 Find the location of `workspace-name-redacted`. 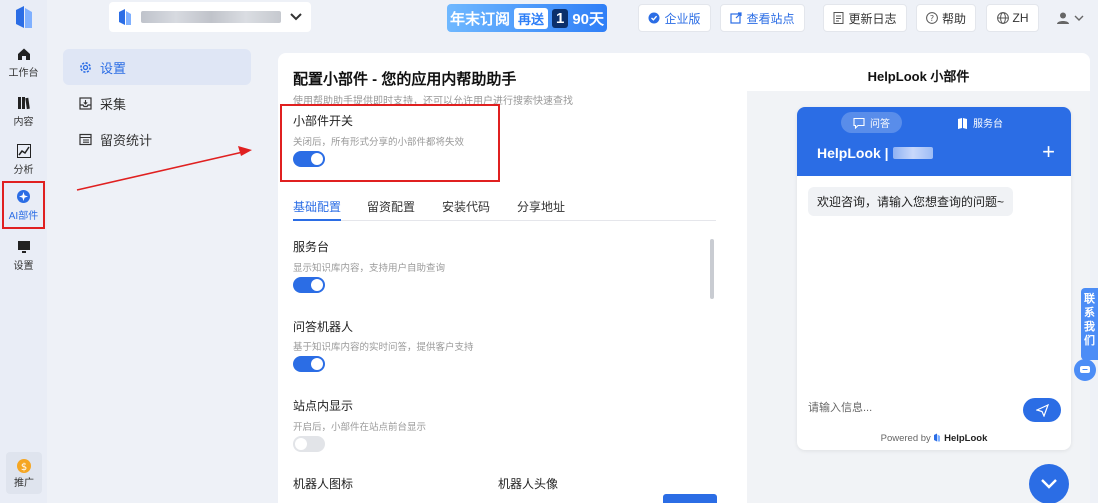

workspace-name-redacted is located at coordinates (211, 17).